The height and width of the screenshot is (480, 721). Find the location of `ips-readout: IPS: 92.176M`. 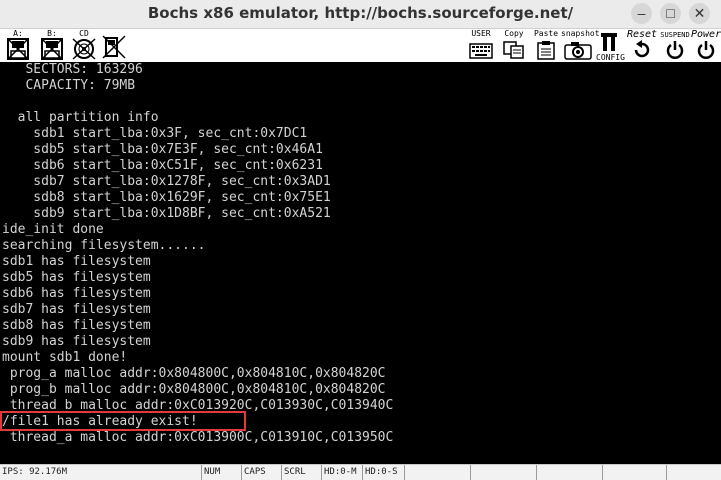

ips-readout: IPS: 92.176M is located at coordinates (35, 472).